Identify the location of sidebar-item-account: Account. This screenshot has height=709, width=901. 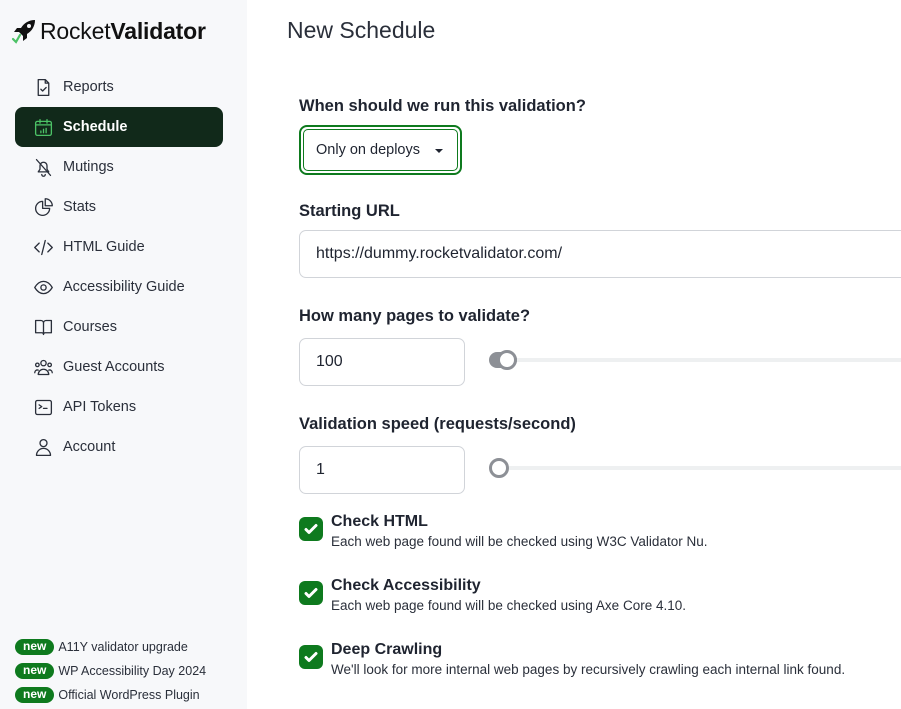
(119, 447).